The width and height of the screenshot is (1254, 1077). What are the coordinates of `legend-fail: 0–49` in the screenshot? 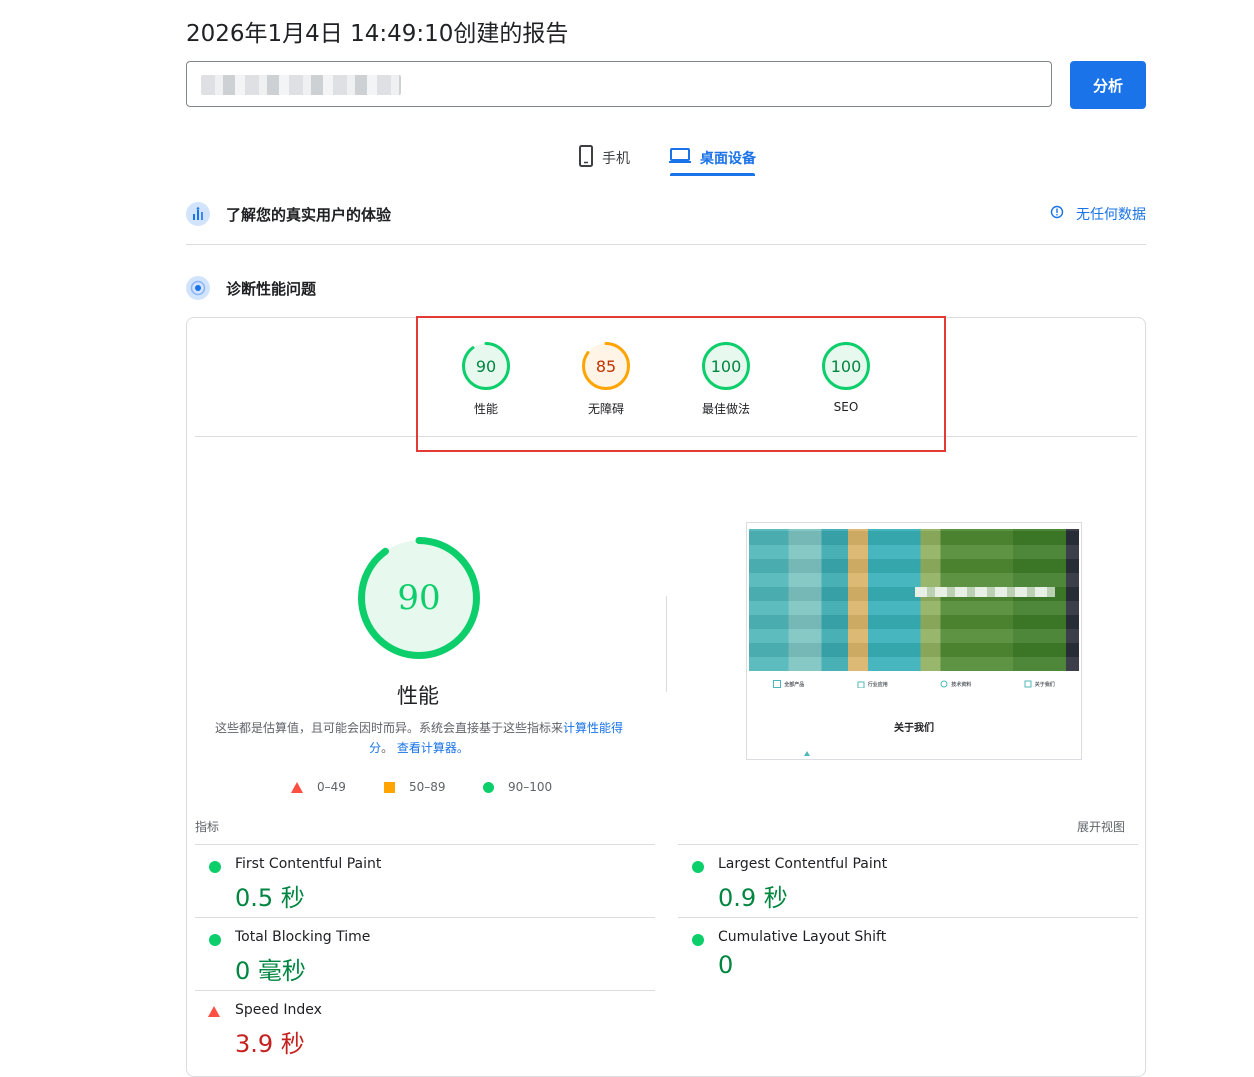 It's located at (318, 787).